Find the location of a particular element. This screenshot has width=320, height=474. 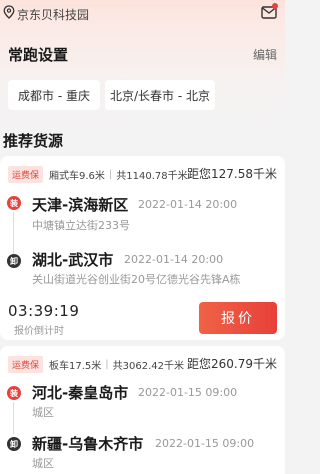

unload-time: 2022-01-14 20:00 is located at coordinates (174, 259).